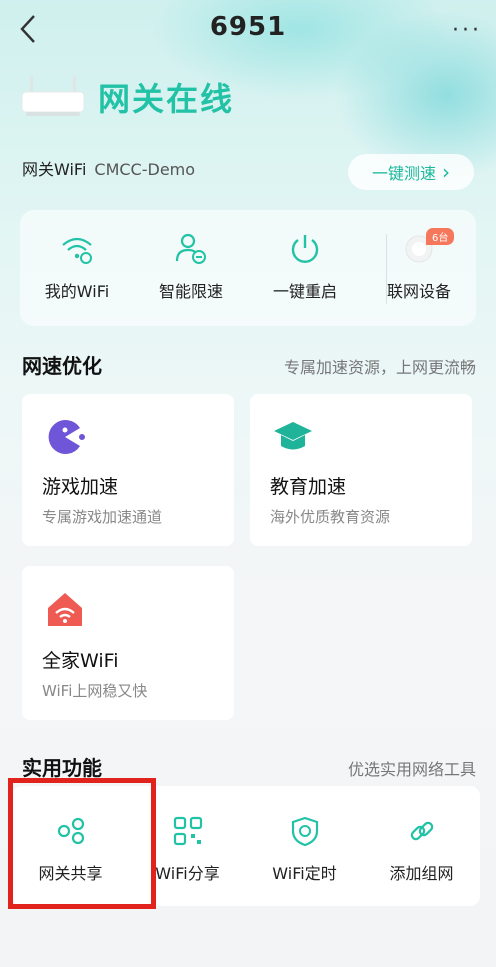 The image size is (496, 967). What do you see at coordinates (421, 873) in the screenshot?
I see `tool-label: 添加组网` at bounding box center [421, 873].